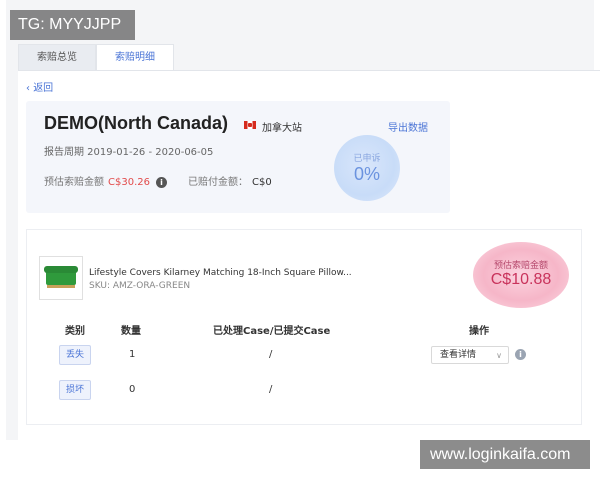 The height and width of the screenshot is (480, 600). What do you see at coordinates (272, 331) in the screenshot?
I see `column-header-cases: 已处理Case/已提交Case` at bounding box center [272, 331].